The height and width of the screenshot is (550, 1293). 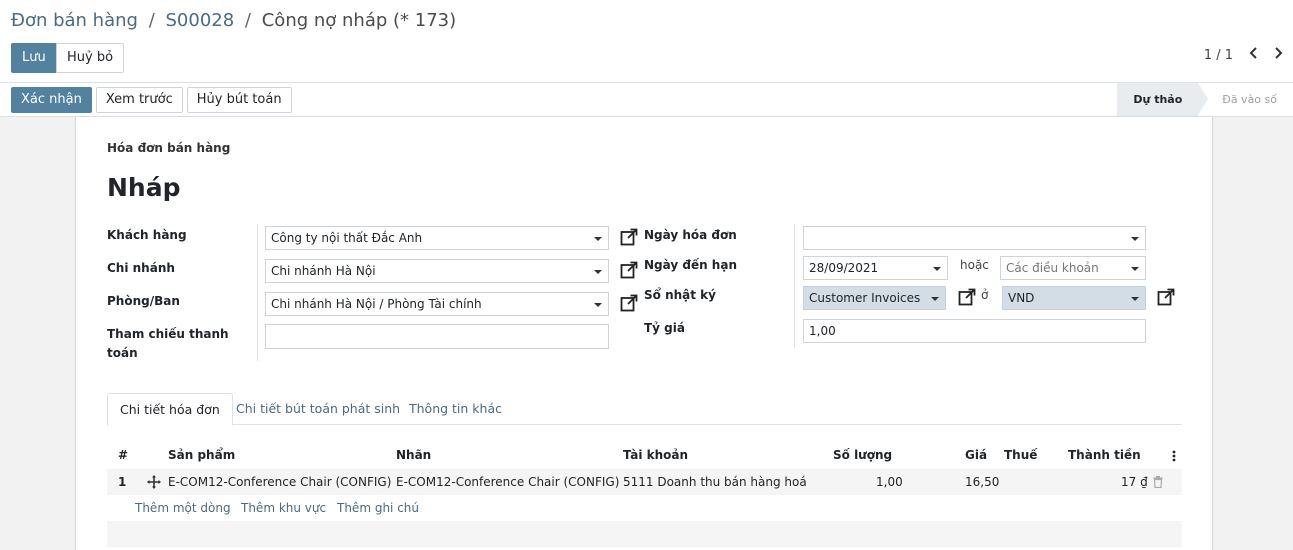 I want to click on chevron-left-icon, so click(x=1253, y=55).